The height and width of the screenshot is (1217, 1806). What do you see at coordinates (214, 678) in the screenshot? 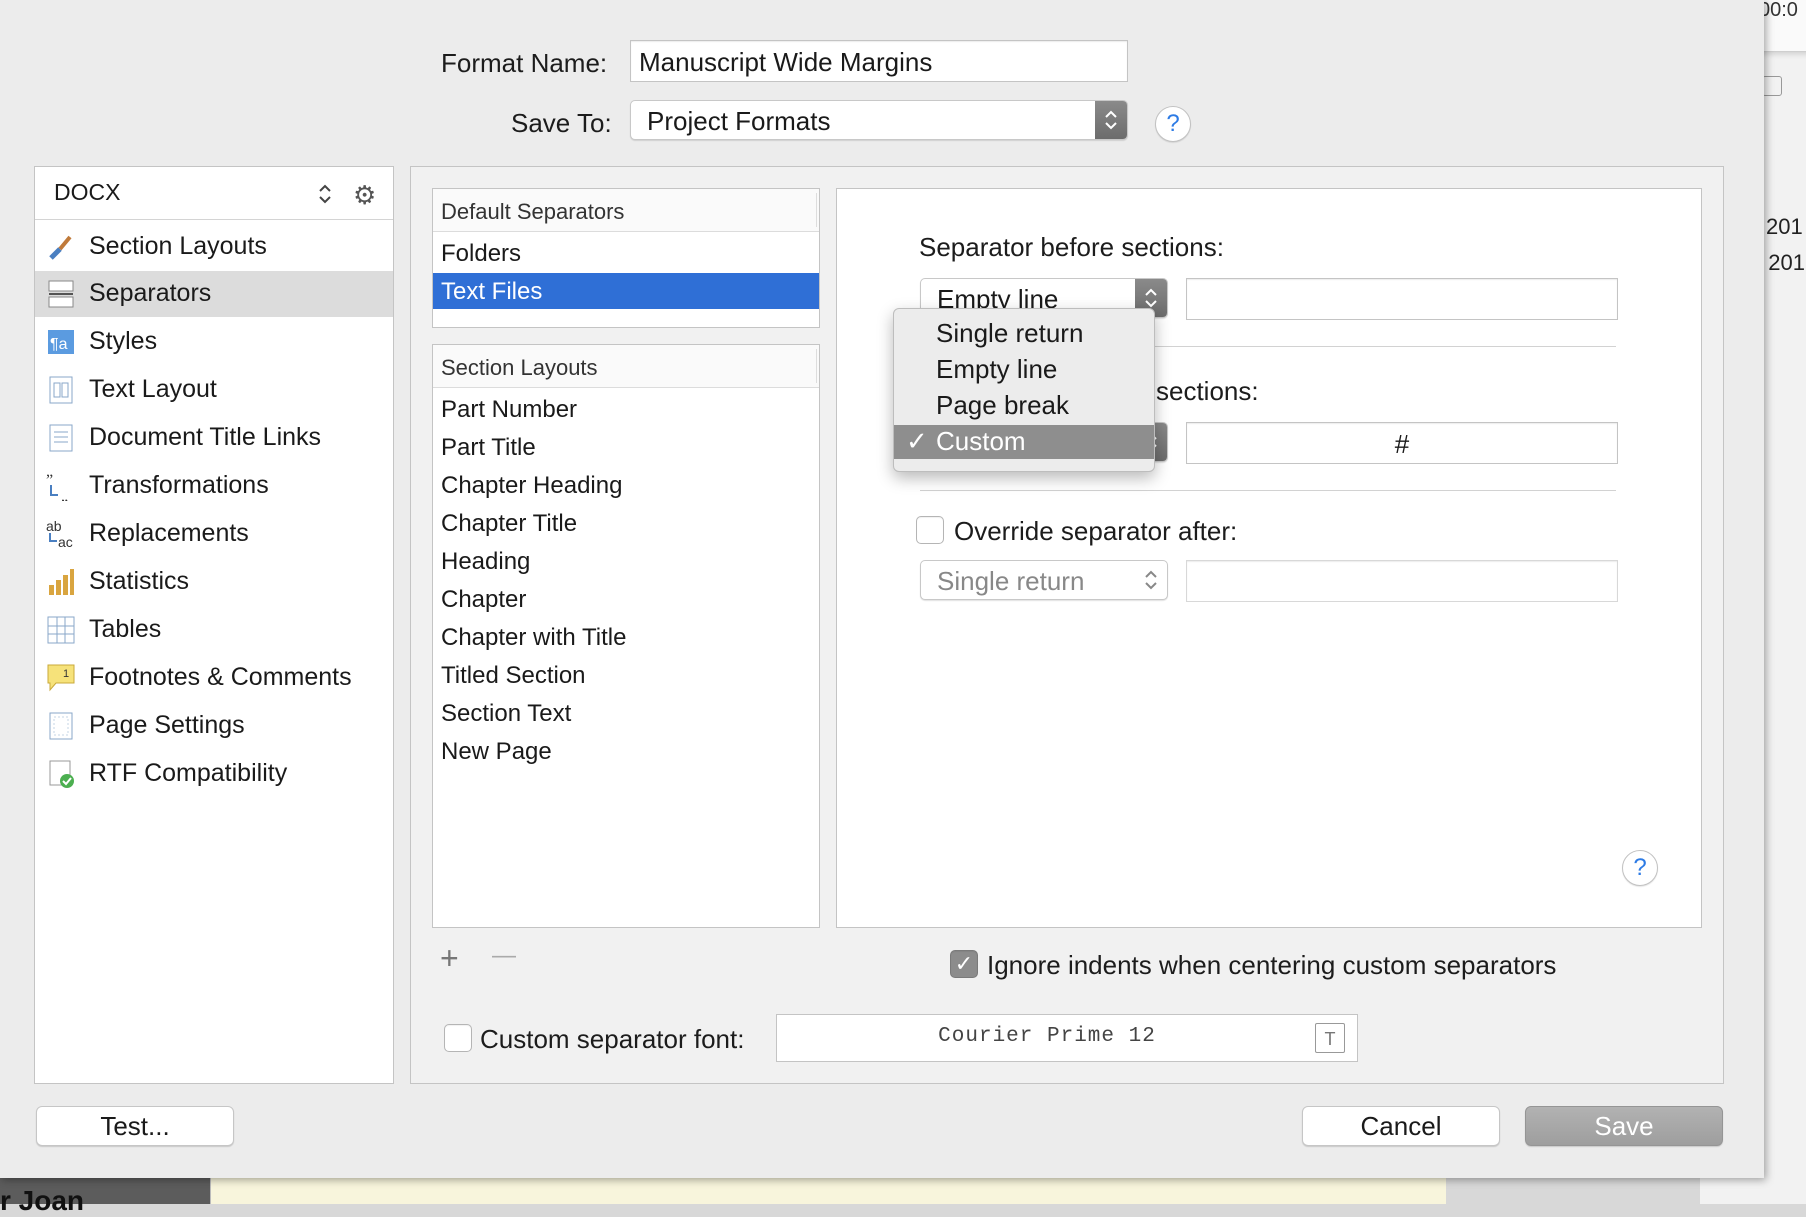
I see `sidebar-item-footnotes-comments: 1 Footnotes & Comments` at bounding box center [214, 678].